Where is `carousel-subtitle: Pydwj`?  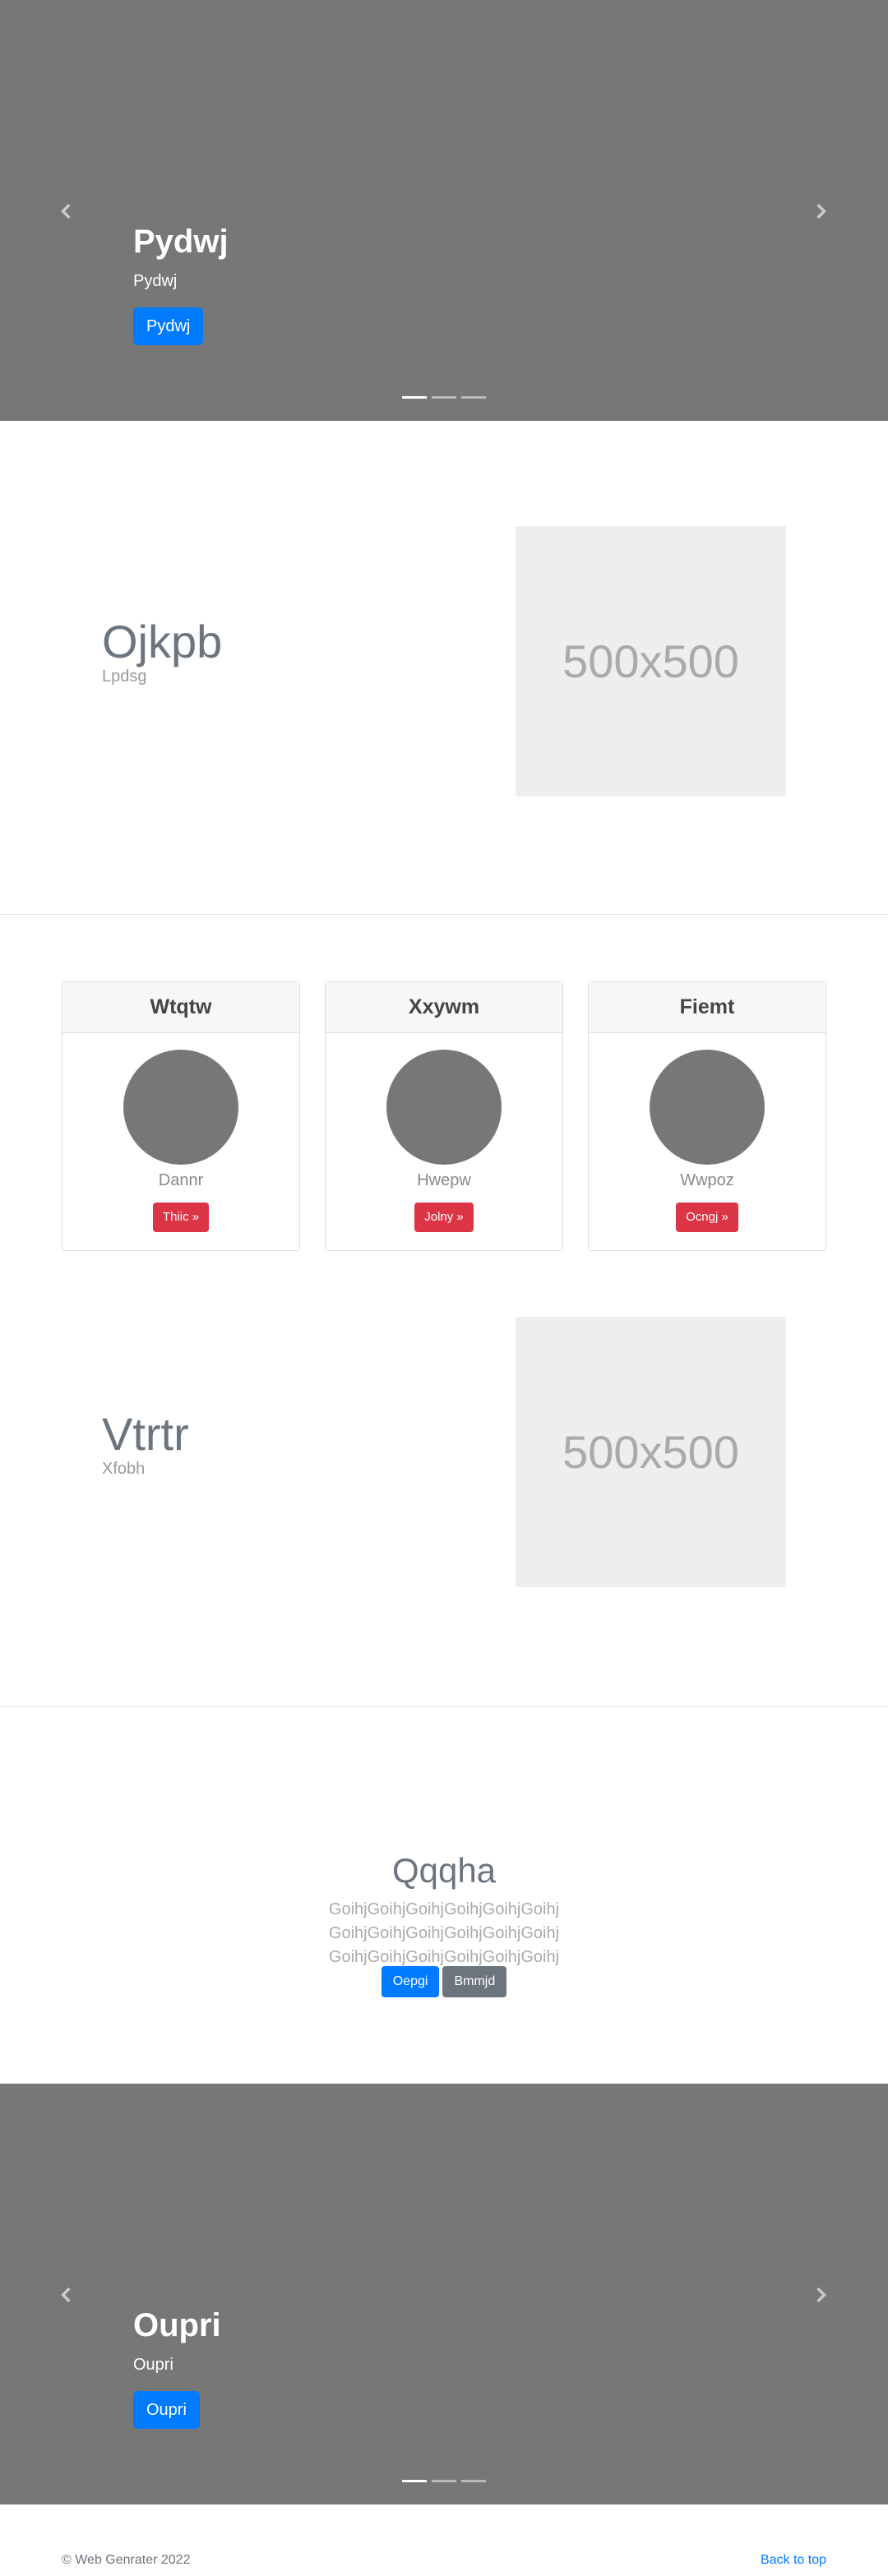
carousel-subtitle: Pydwj is located at coordinates (155, 281).